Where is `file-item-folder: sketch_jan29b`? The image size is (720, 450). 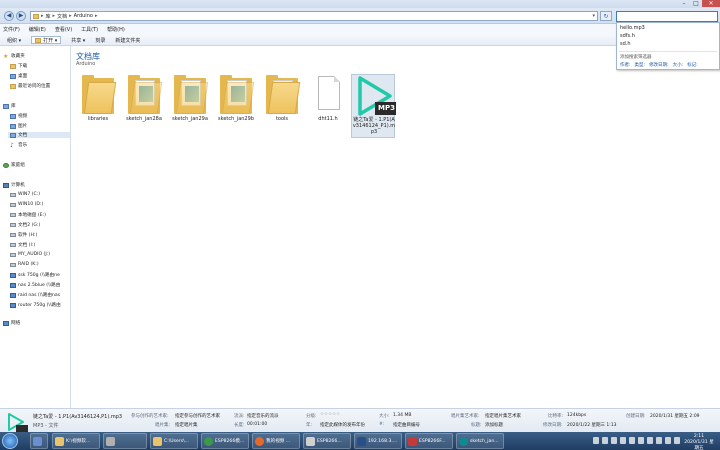 file-item-folder: sketch_jan29b is located at coordinates (236, 114).